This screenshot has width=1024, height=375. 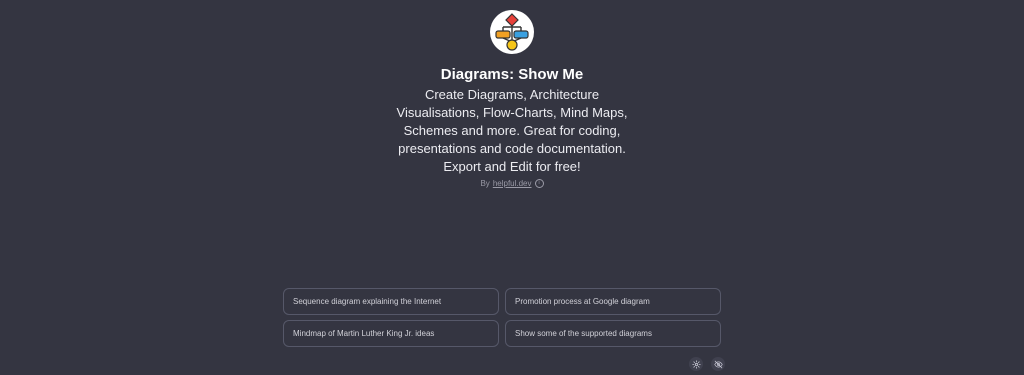 I want to click on eye-off-icon, so click(x=718, y=364).